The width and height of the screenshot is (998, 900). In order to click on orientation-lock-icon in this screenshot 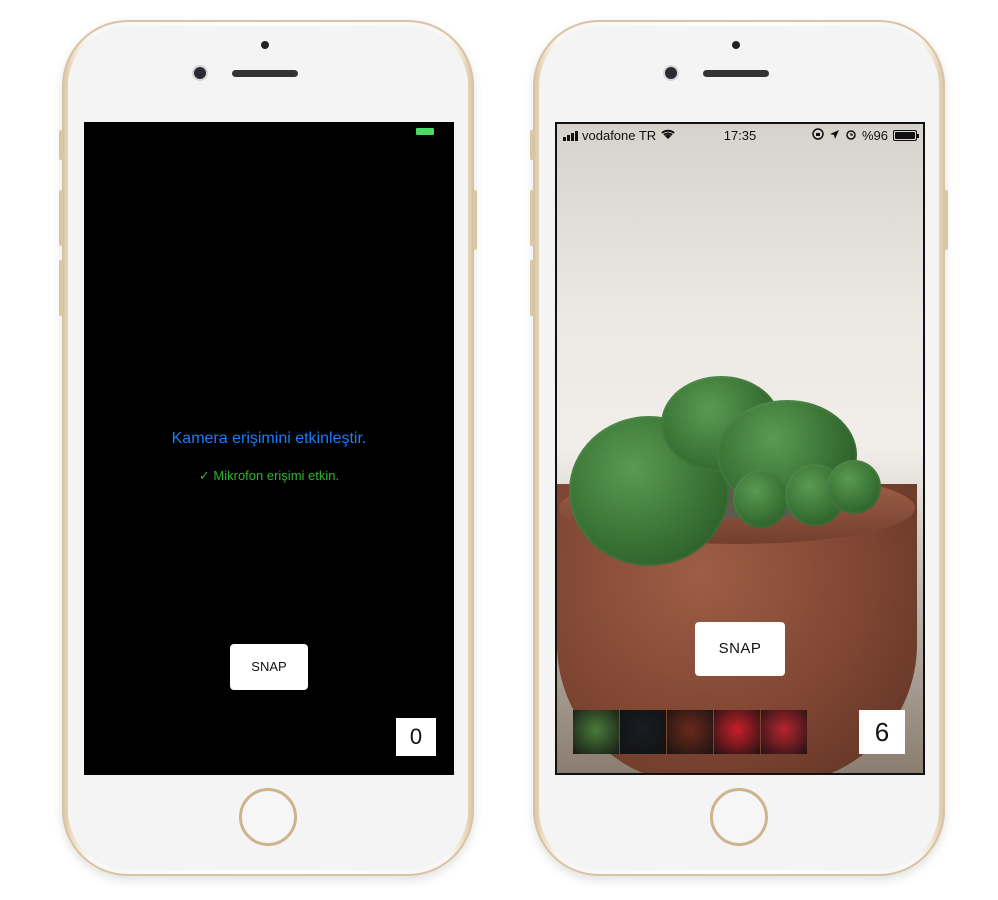, I will do `click(818, 135)`.